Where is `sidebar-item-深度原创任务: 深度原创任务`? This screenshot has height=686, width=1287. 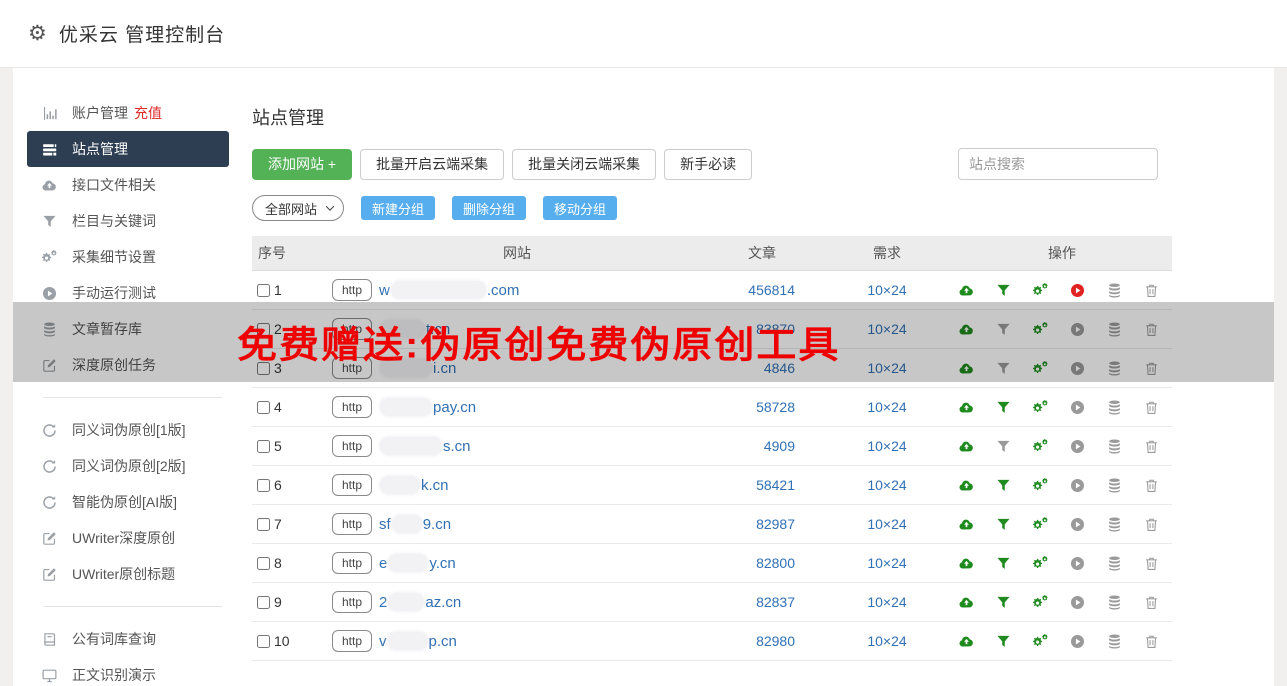
sidebar-item-深度原创任务: 深度原创任务 is located at coordinates (128, 365).